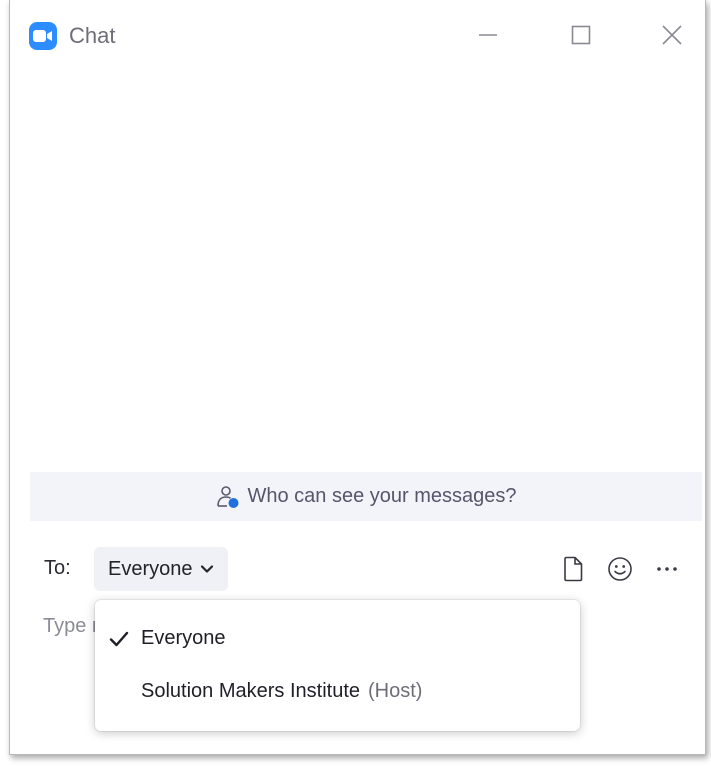 The image size is (711, 767). I want to click on file-icon, so click(573, 569).